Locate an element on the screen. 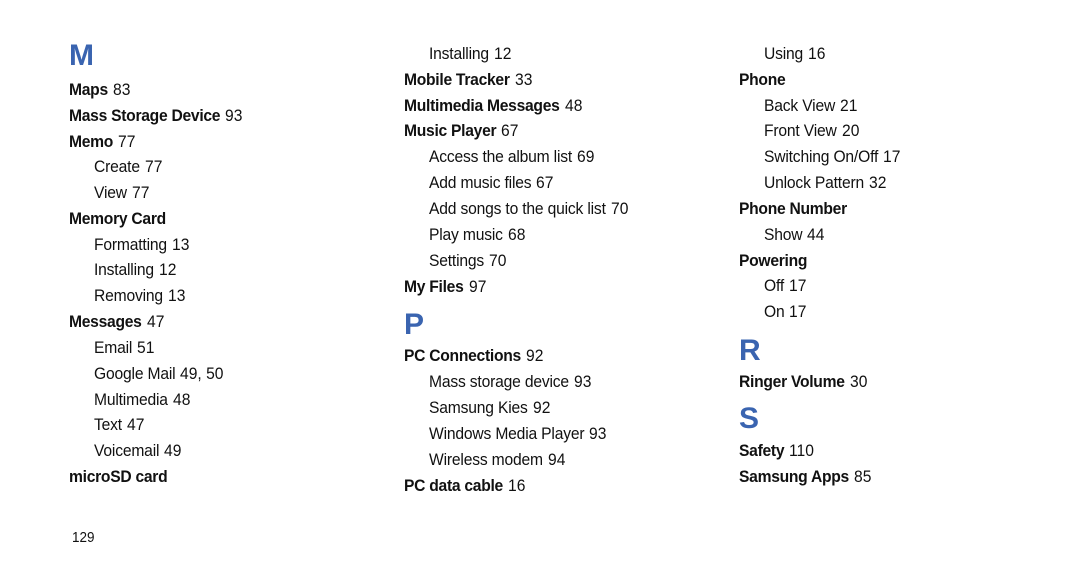 Image resolution: width=1080 pixels, height=585 pixels. index-term: Powering is located at coordinates (773, 260).